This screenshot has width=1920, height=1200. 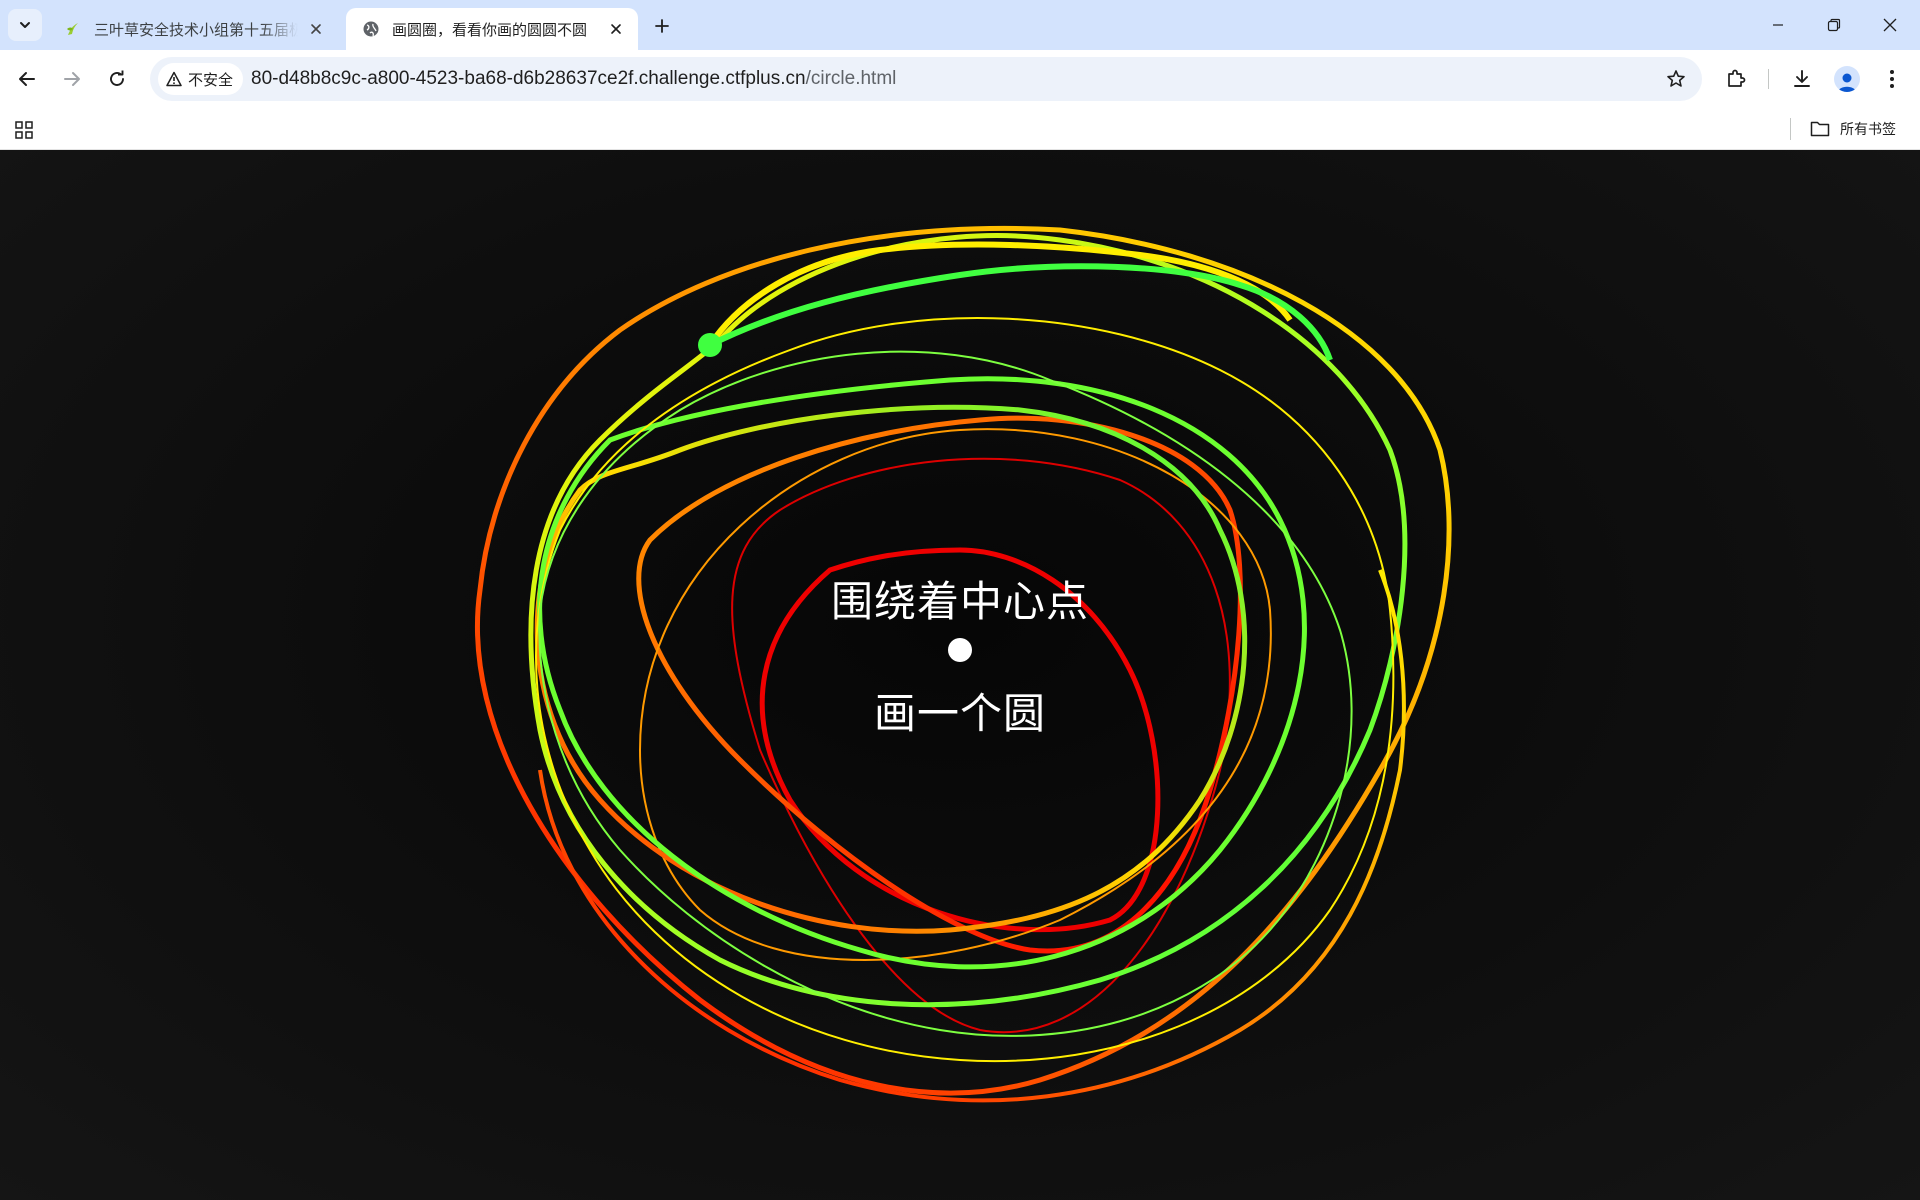 I want to click on person-icon, so click(x=1847, y=82).